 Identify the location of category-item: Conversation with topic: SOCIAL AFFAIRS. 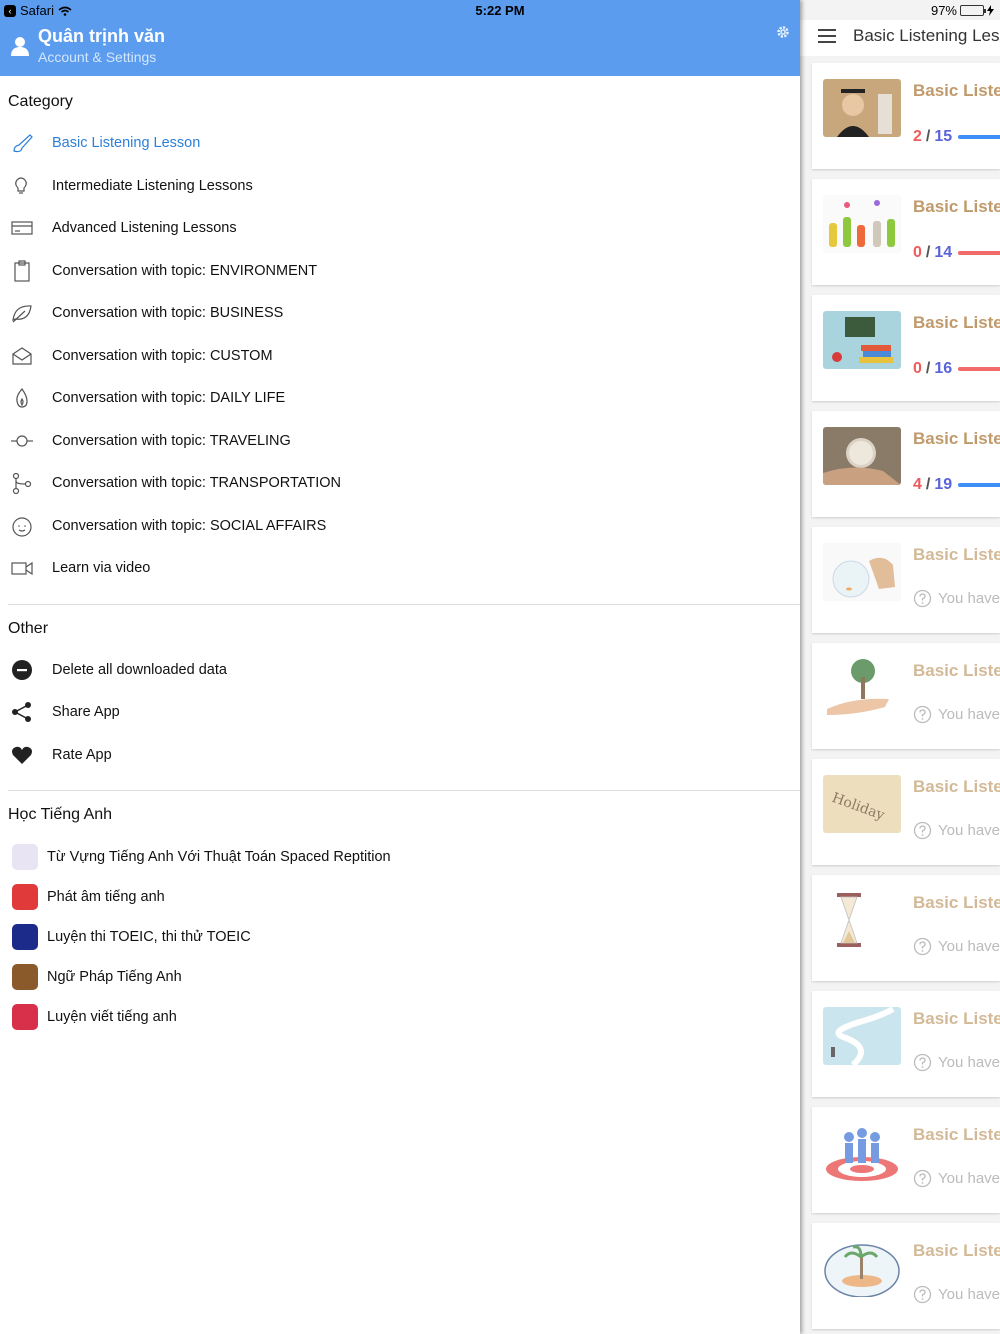
(400, 526).